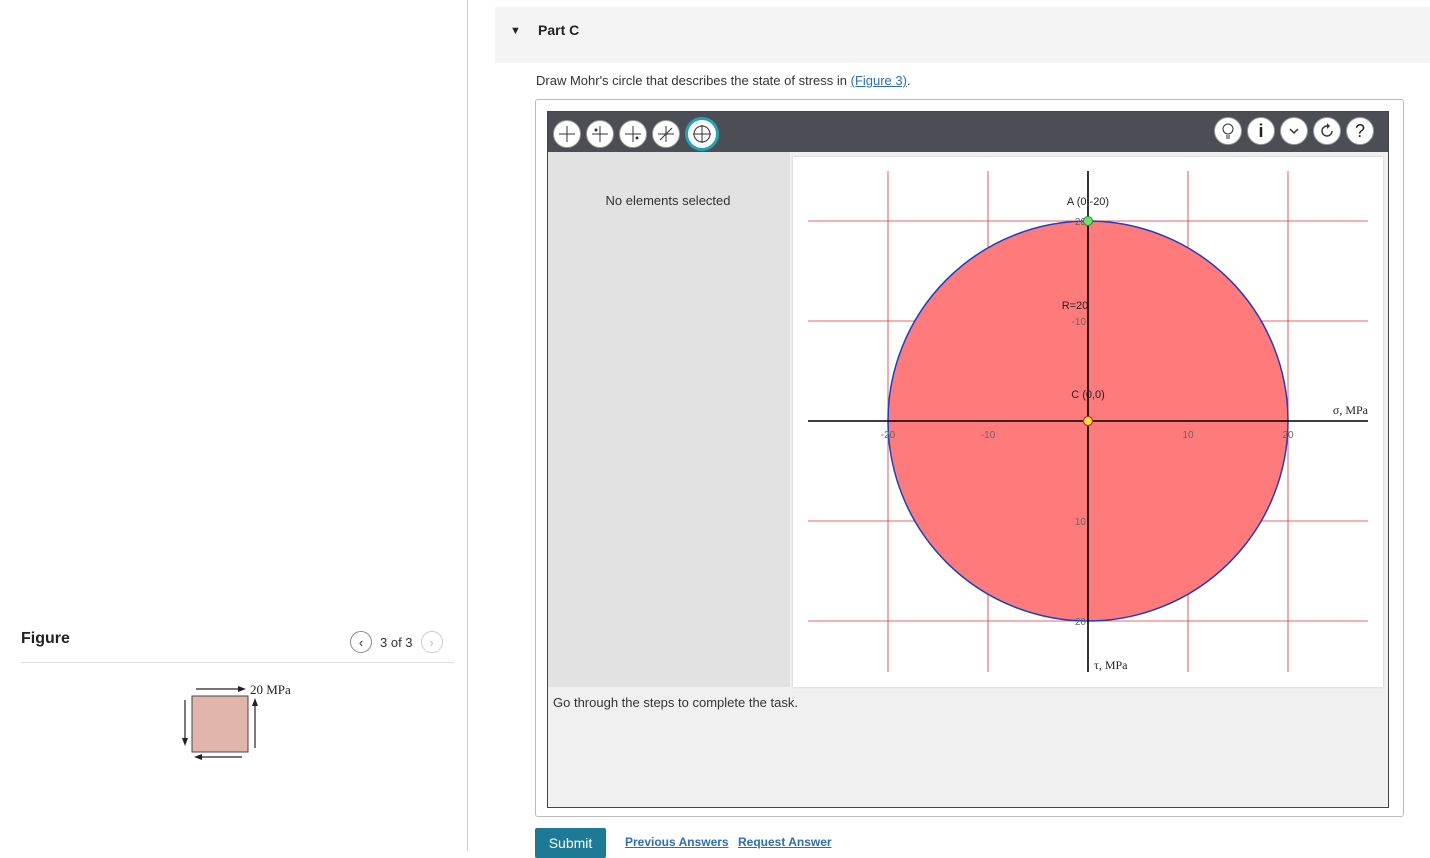 Image resolution: width=1430 pixels, height=858 pixels. I want to click on shear-axis-icon, so click(633, 134).